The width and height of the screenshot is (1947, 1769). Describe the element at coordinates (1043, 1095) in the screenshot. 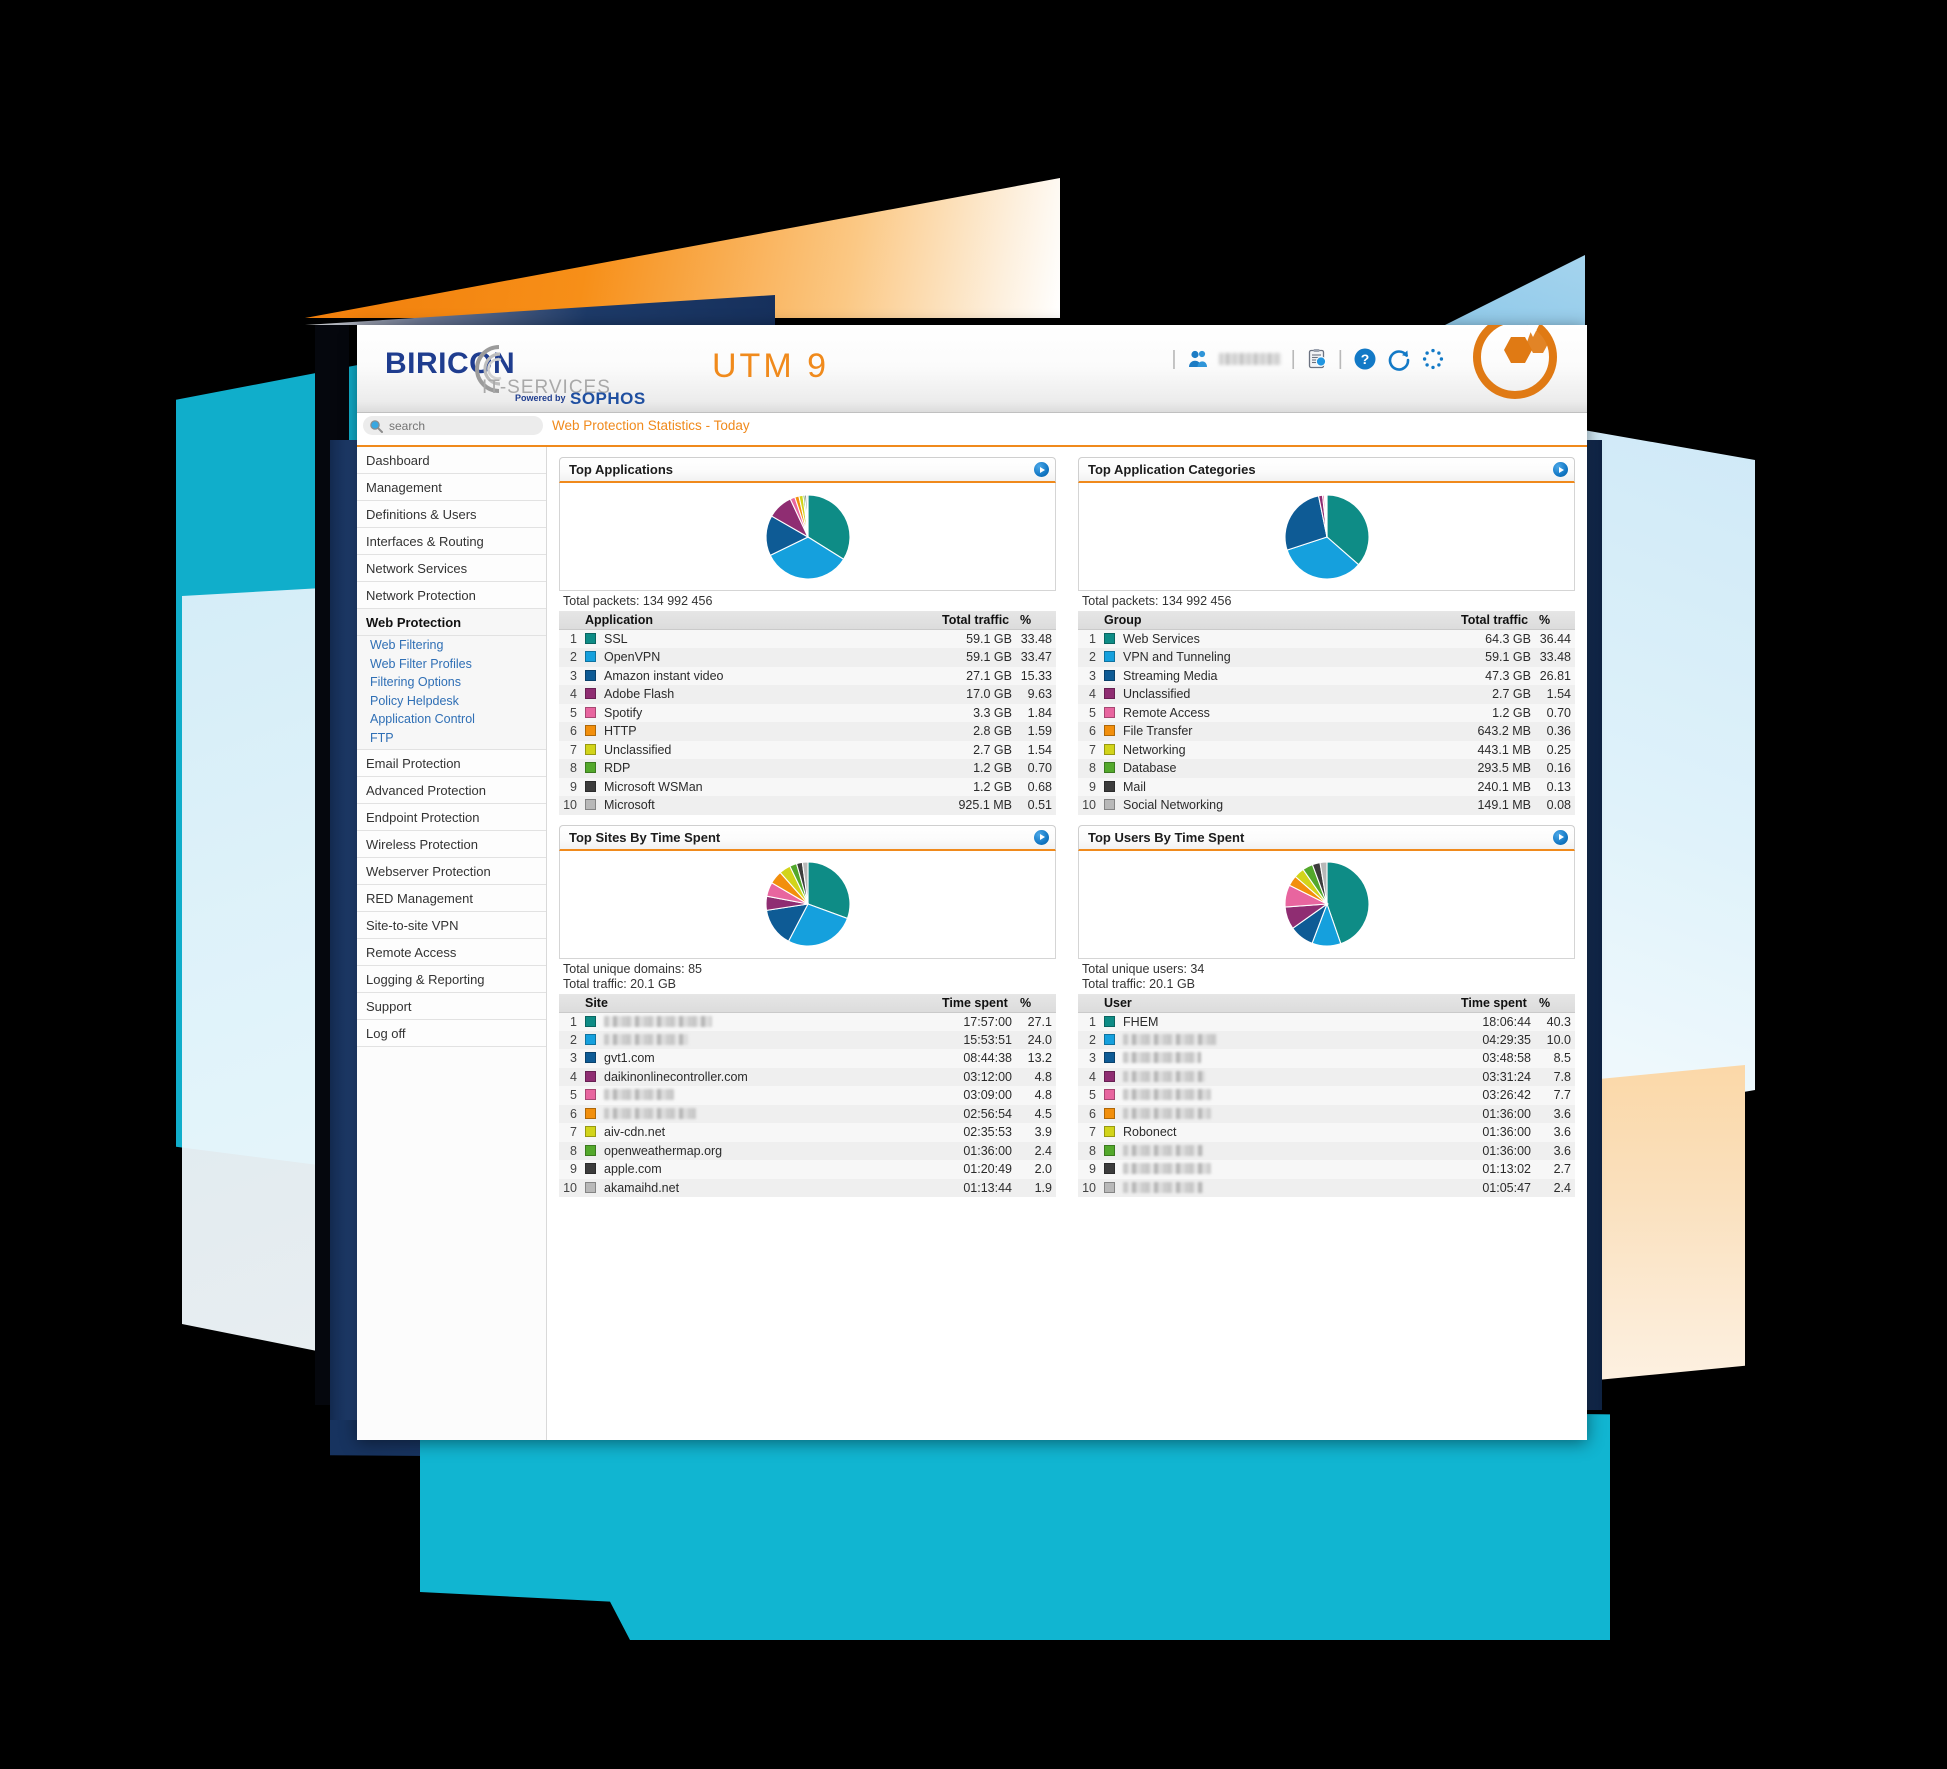

I see `row-percent: 4.8` at that location.